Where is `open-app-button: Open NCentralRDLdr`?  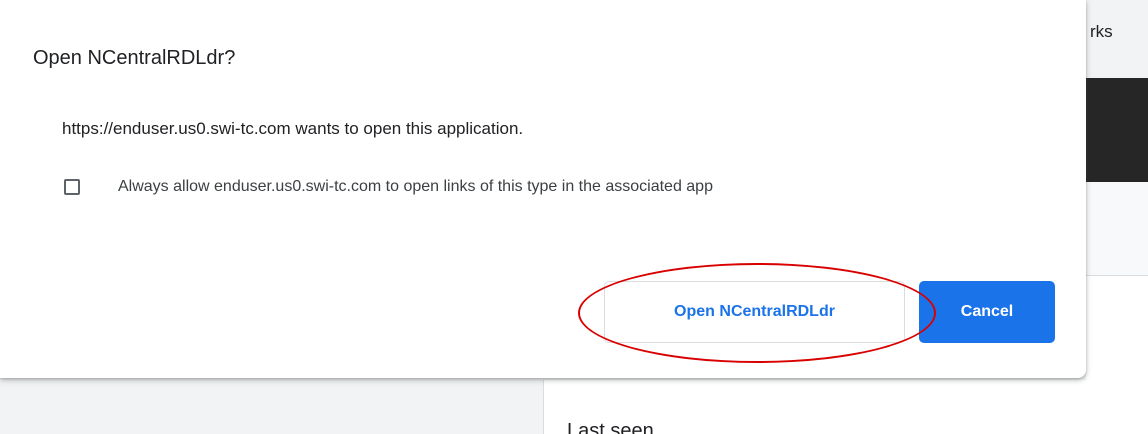
open-app-button: Open NCentralRDLdr is located at coordinates (754, 312).